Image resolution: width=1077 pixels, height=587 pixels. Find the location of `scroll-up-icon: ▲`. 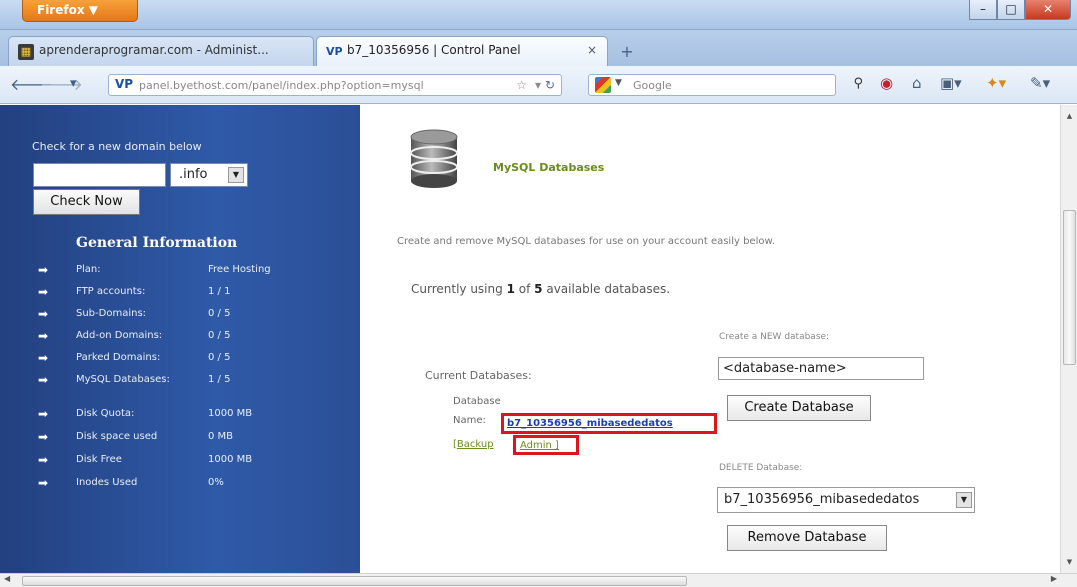

scroll-up-icon: ▲ is located at coordinates (1069, 116).